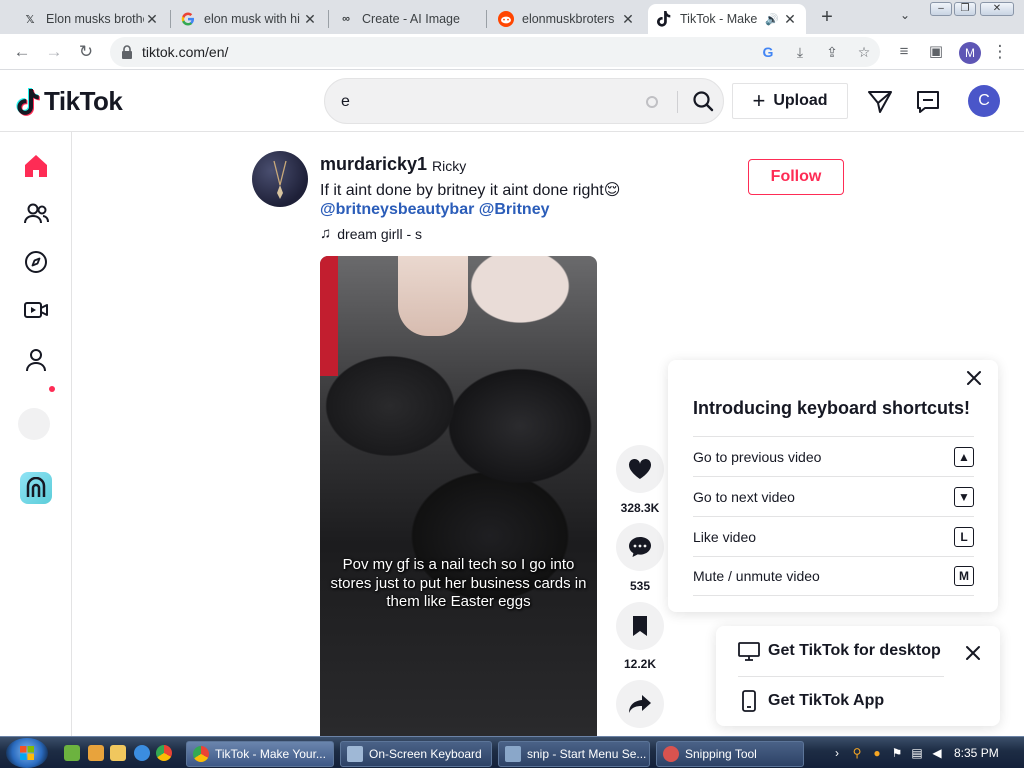 The image size is (1024, 768). I want to click on messages-send-icon, so click(880, 102).